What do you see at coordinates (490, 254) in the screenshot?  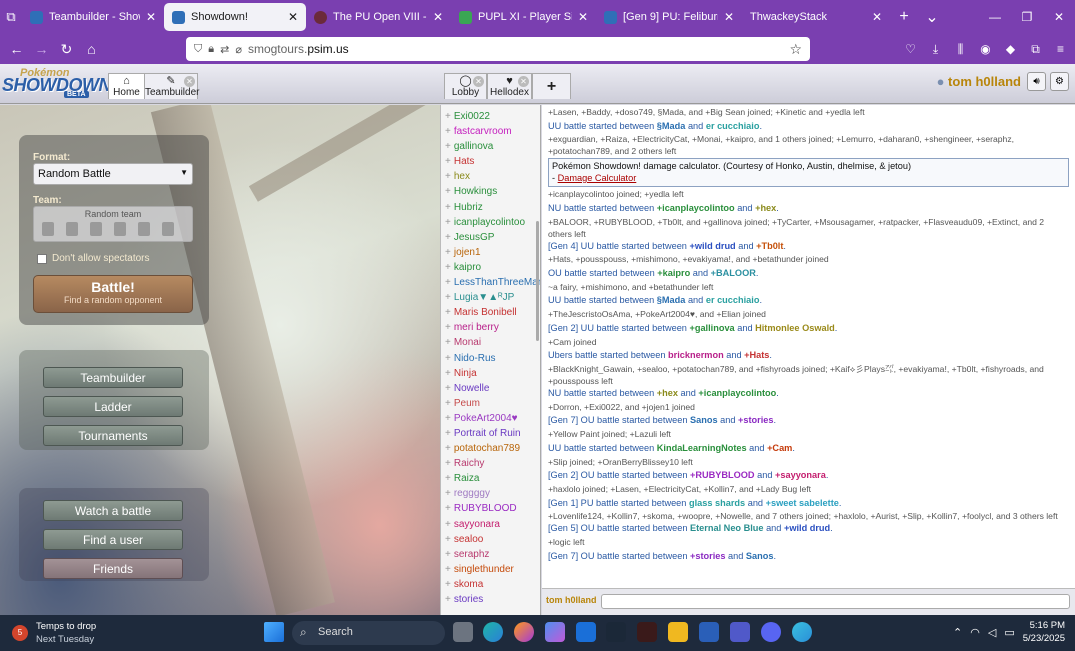 I see `user-list-item: + jojen1` at bounding box center [490, 254].